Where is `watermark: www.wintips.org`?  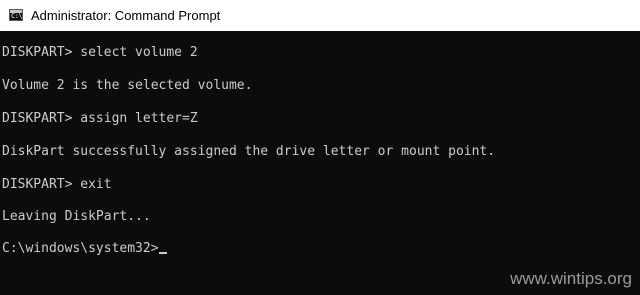 watermark: www.wintips.org is located at coordinates (571, 278).